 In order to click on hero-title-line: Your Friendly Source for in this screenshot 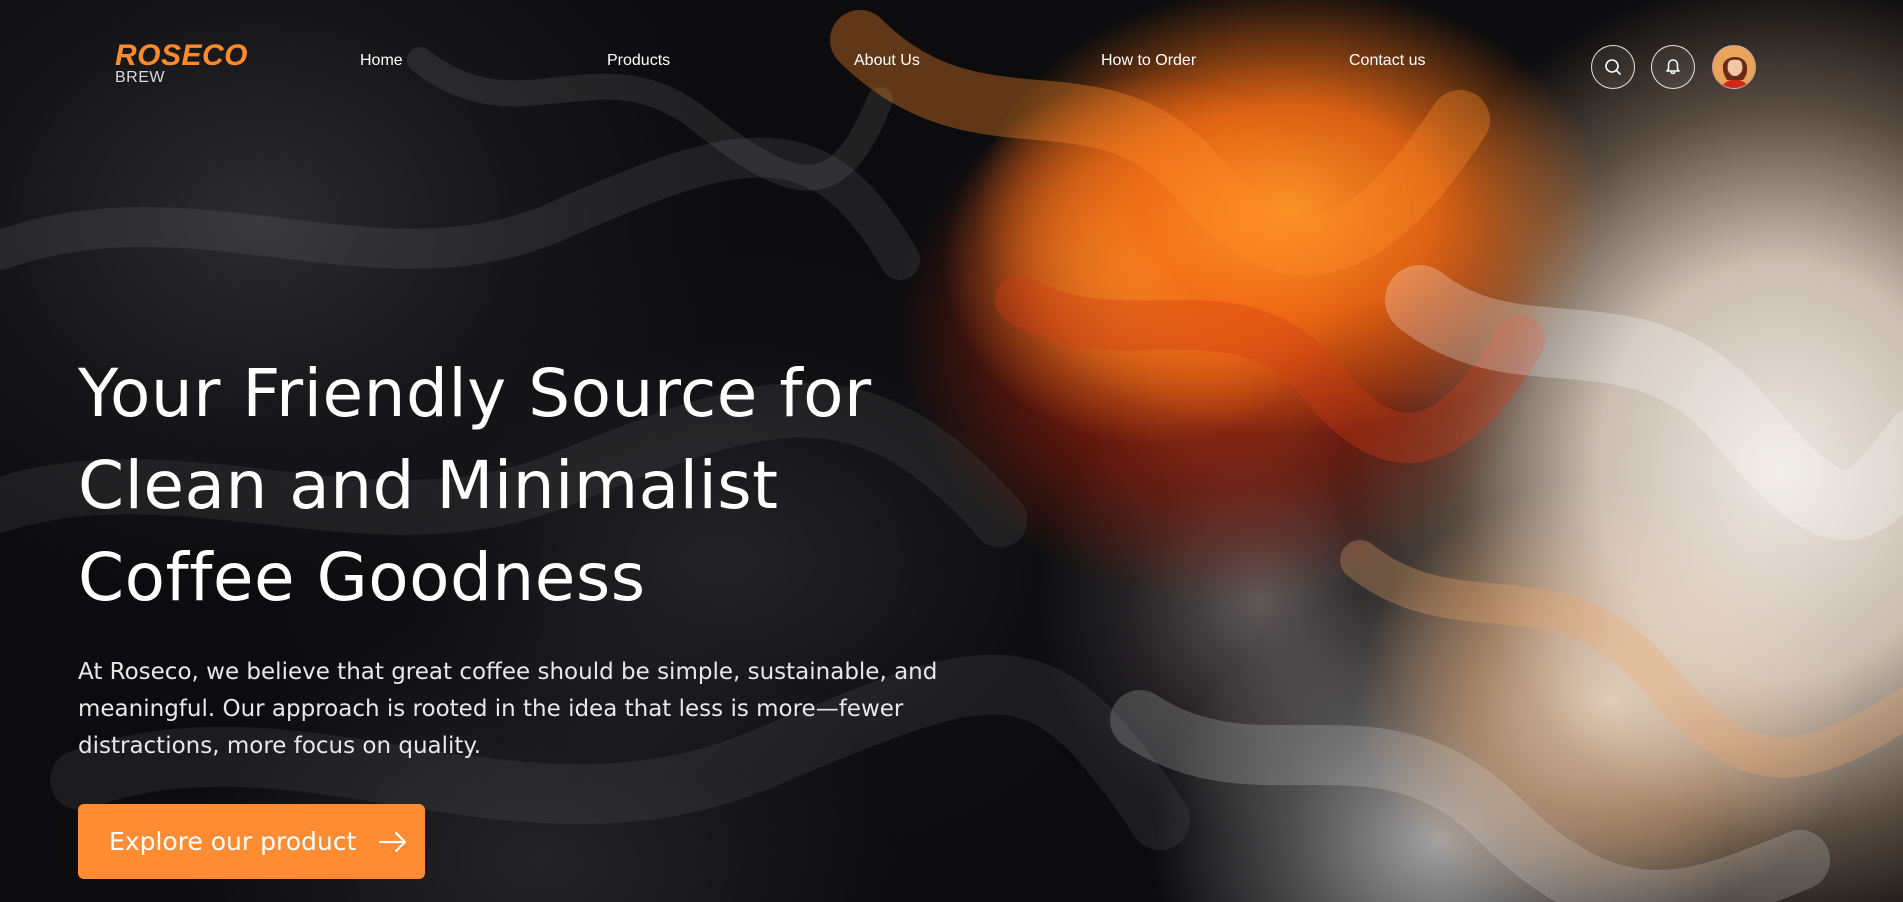, I will do `click(475, 393)`.